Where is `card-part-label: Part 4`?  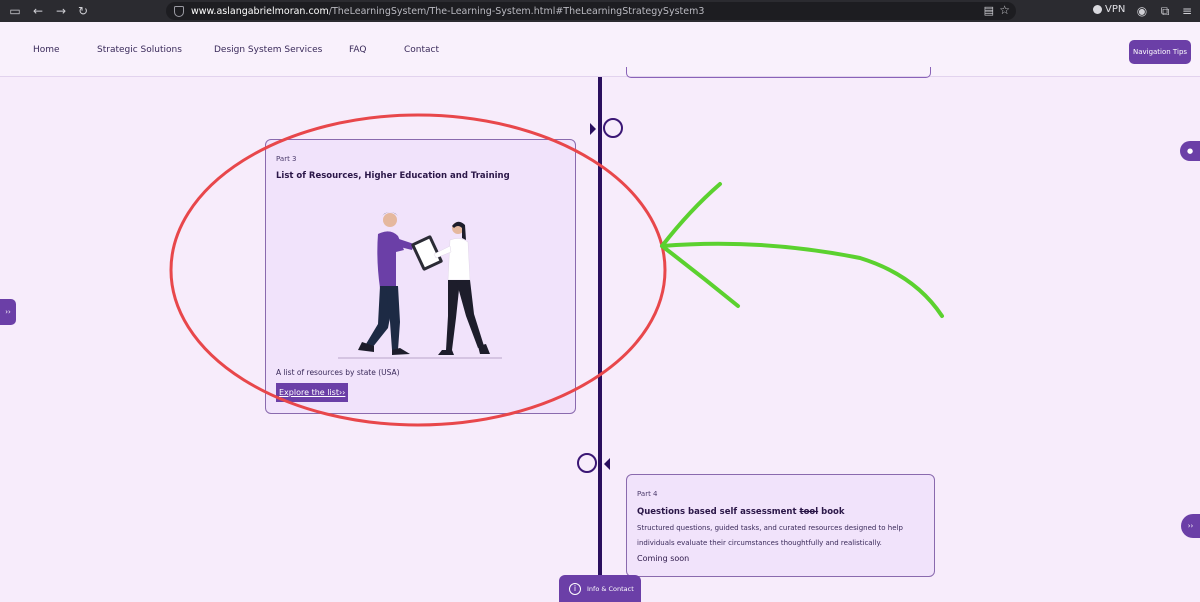 card-part-label: Part 4 is located at coordinates (647, 494).